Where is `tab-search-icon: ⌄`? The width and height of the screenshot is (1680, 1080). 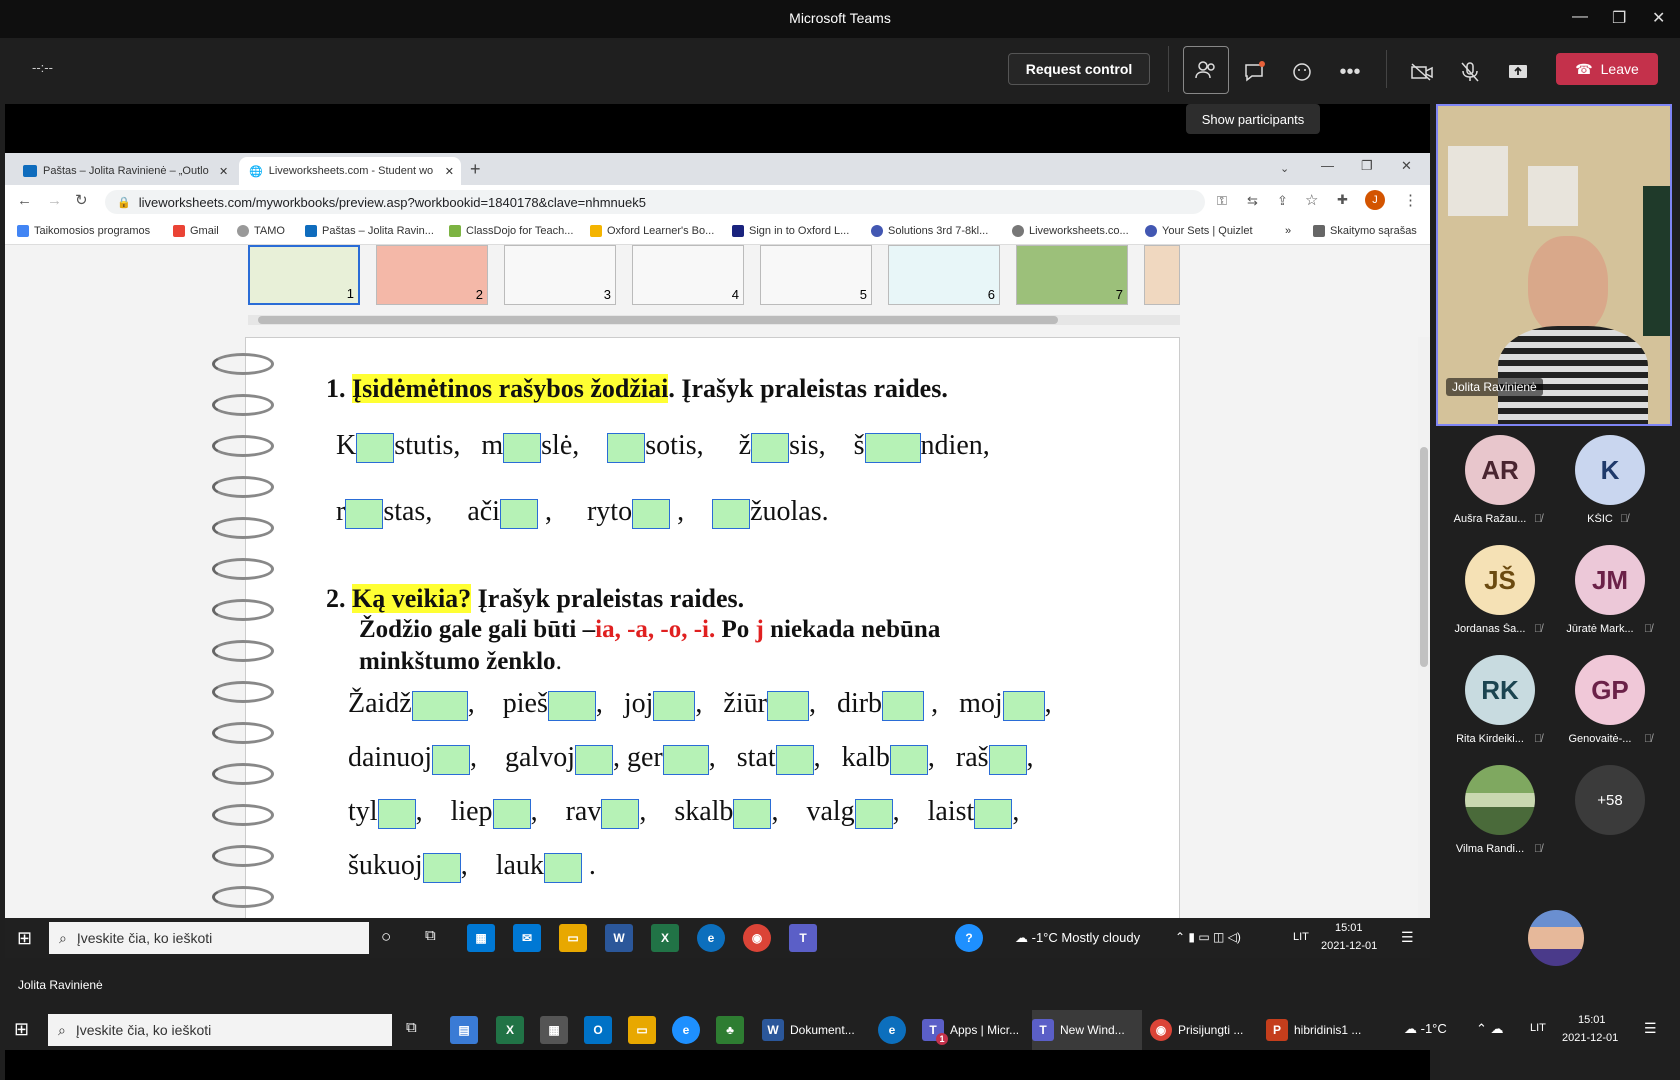
tab-search-icon: ⌄ is located at coordinates (1284, 168).